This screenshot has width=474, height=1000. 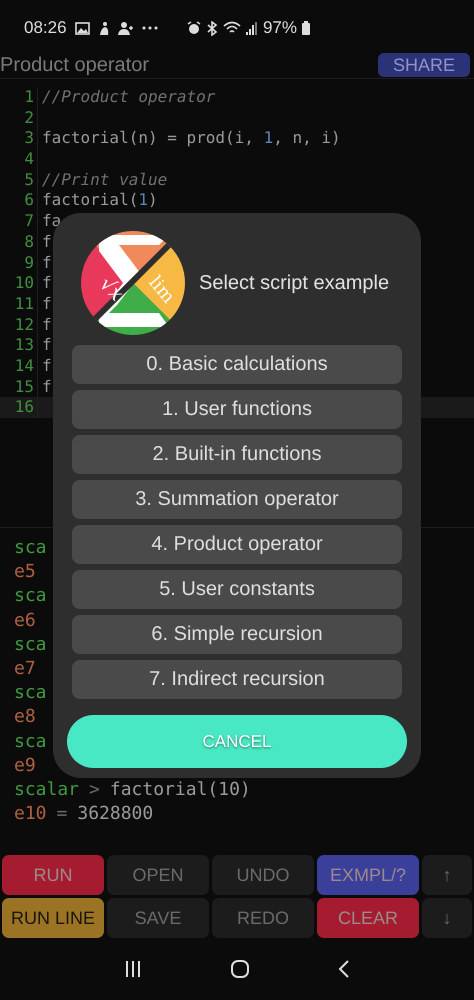 What do you see at coordinates (240, 969) in the screenshot?
I see `home-icon` at bounding box center [240, 969].